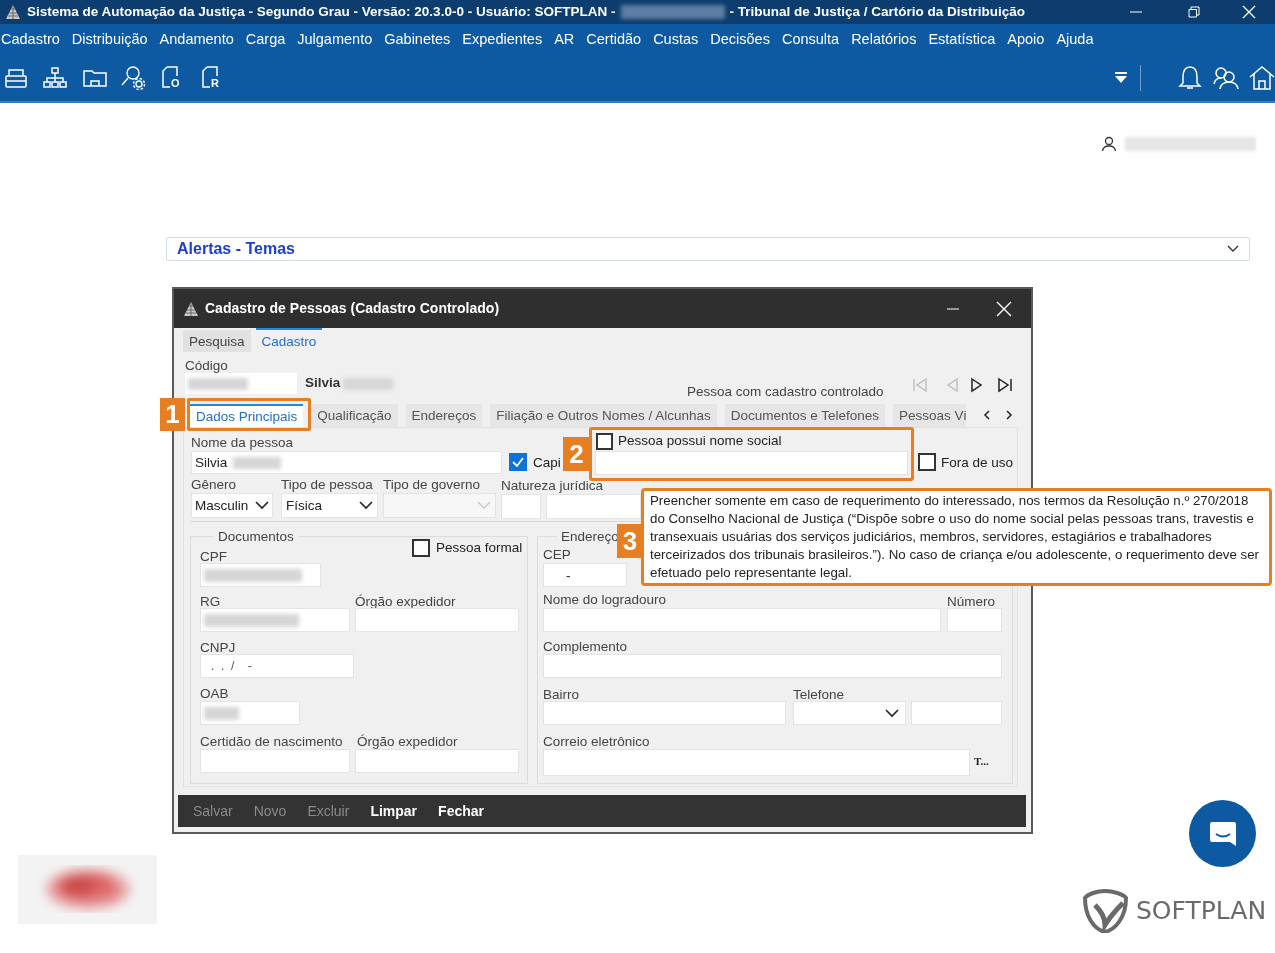 This screenshot has height=953, width=1275. I want to click on checkbox-label: Capi, so click(547, 462).